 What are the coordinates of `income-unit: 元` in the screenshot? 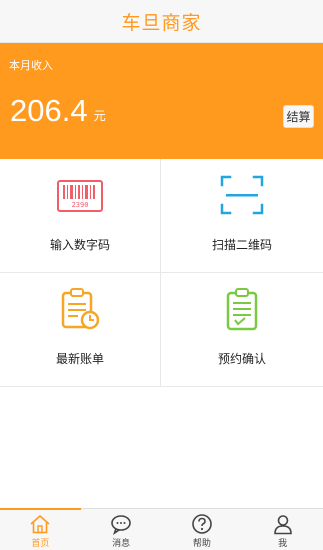 It's located at (99, 116).